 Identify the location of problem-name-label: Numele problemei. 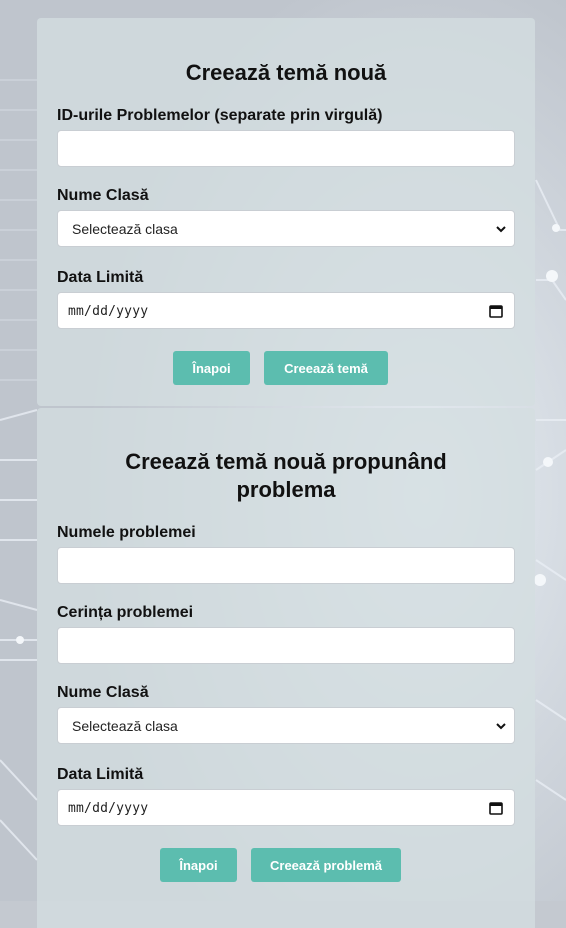
(126, 532).